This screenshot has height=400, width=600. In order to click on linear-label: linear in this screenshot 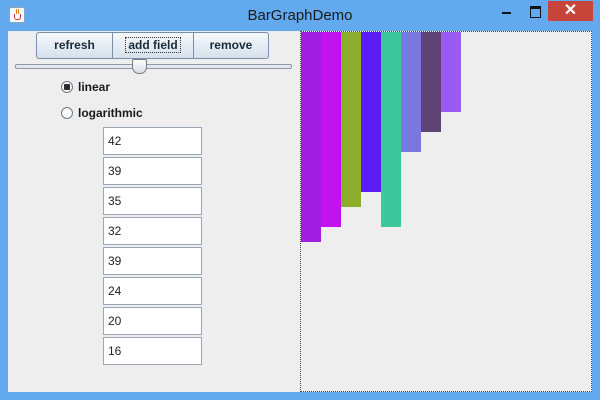, I will do `click(94, 87)`.